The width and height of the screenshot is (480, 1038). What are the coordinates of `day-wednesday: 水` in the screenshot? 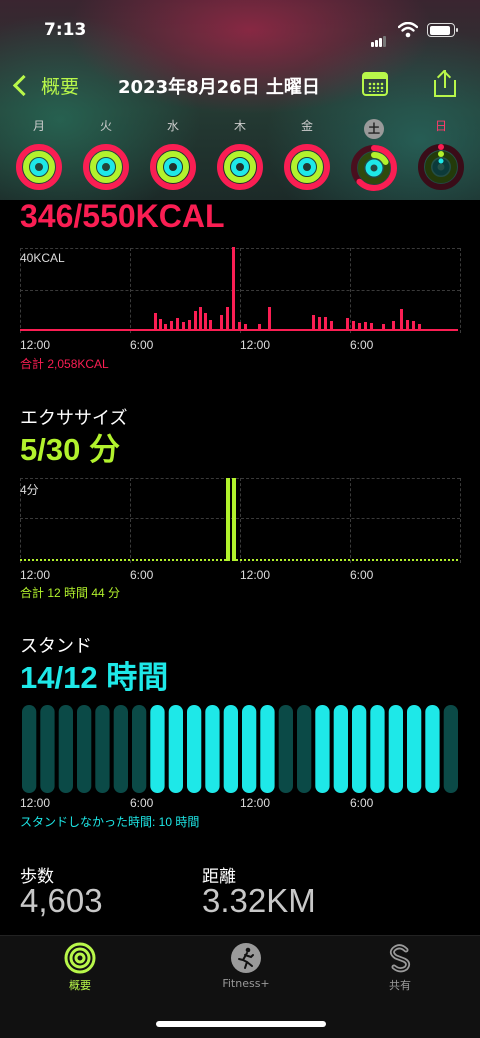 It's located at (173, 154).